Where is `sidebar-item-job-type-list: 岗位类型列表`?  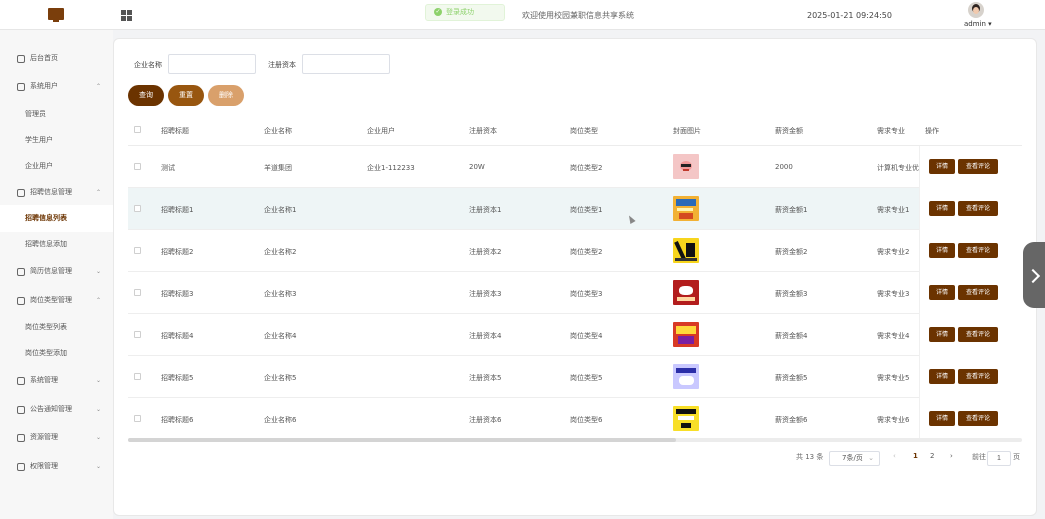
sidebar-item-job-type-list: 岗位类型列表 is located at coordinates (56, 327).